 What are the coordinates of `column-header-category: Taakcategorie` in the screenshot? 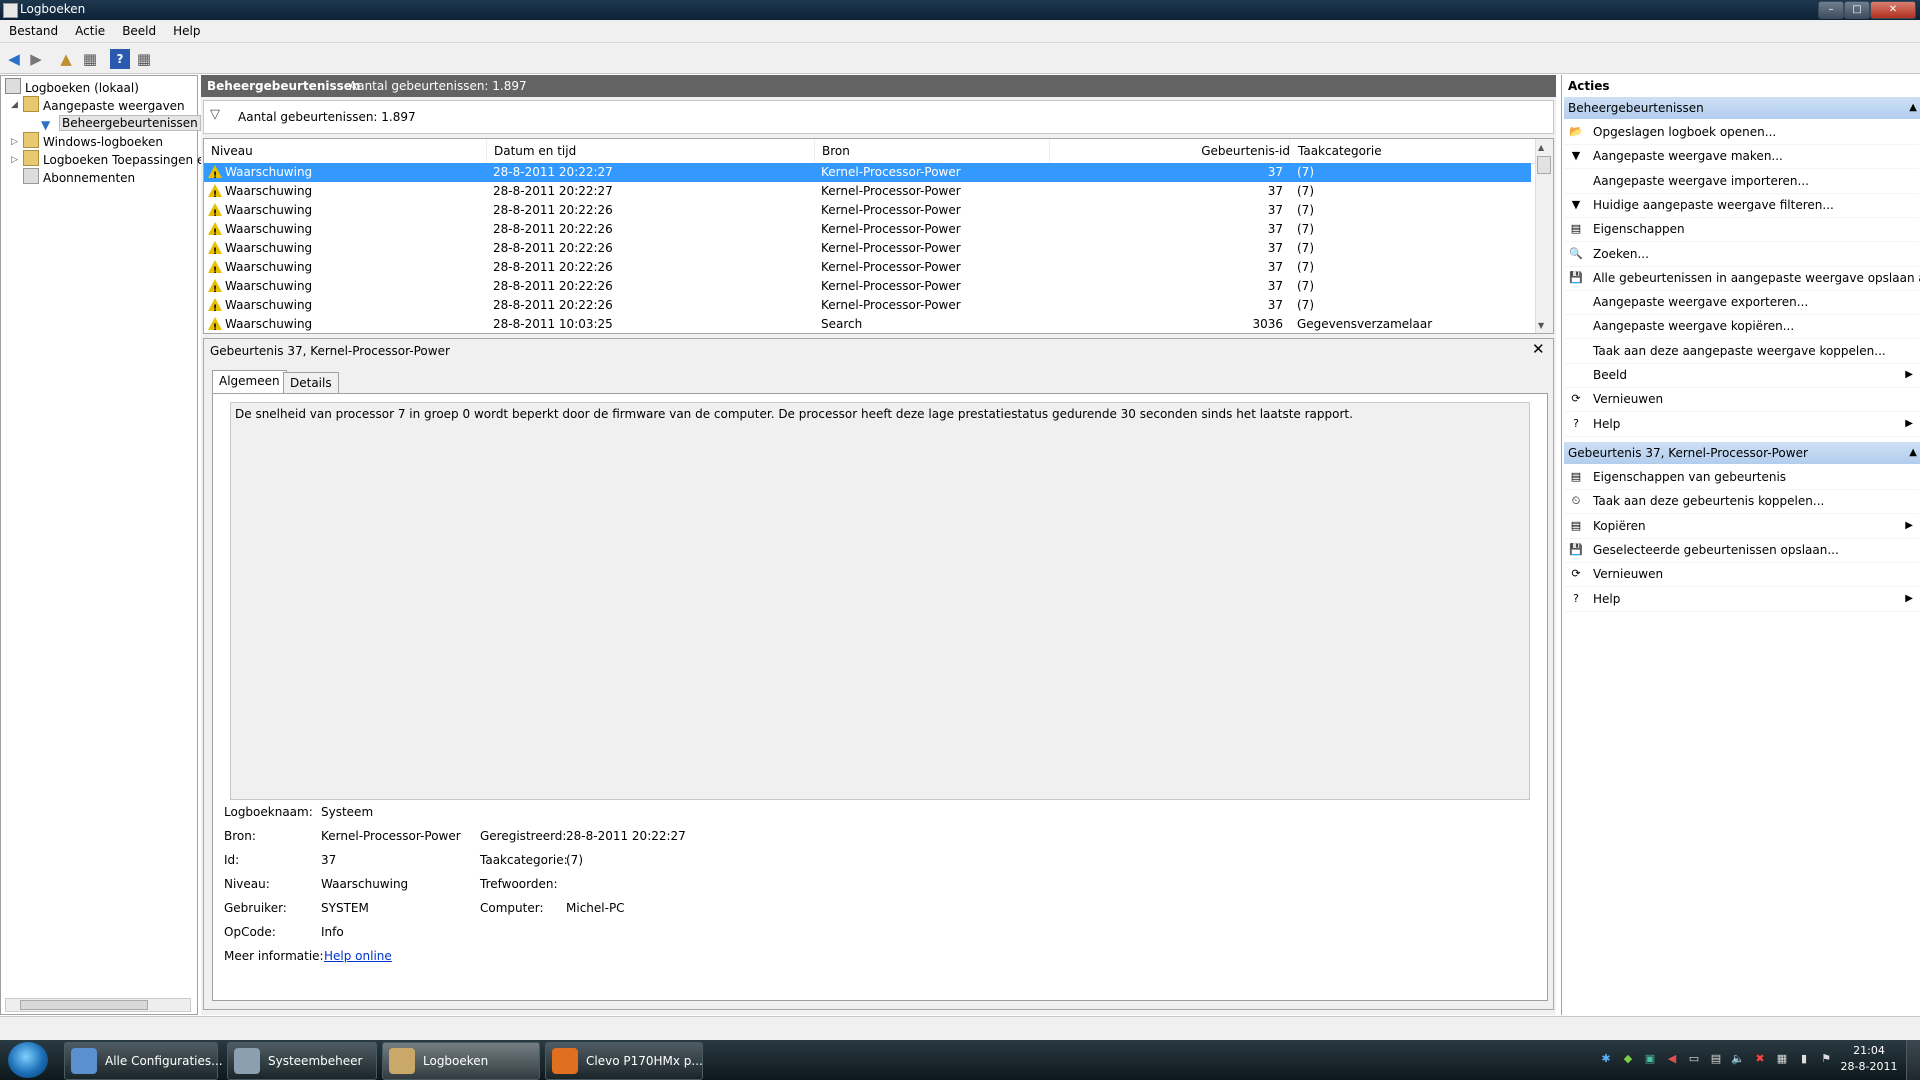 It's located at (1414, 151).